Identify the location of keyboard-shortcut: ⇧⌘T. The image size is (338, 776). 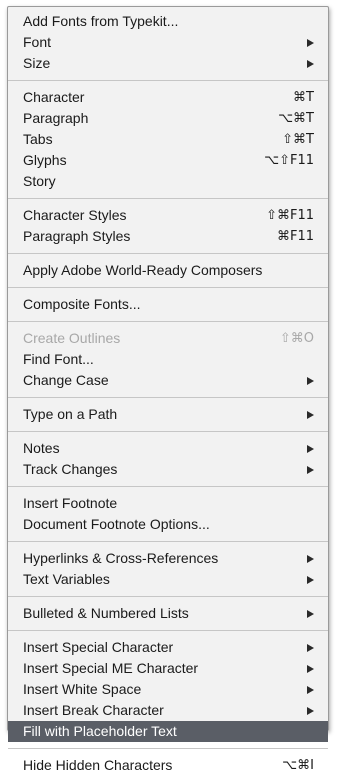
(298, 139).